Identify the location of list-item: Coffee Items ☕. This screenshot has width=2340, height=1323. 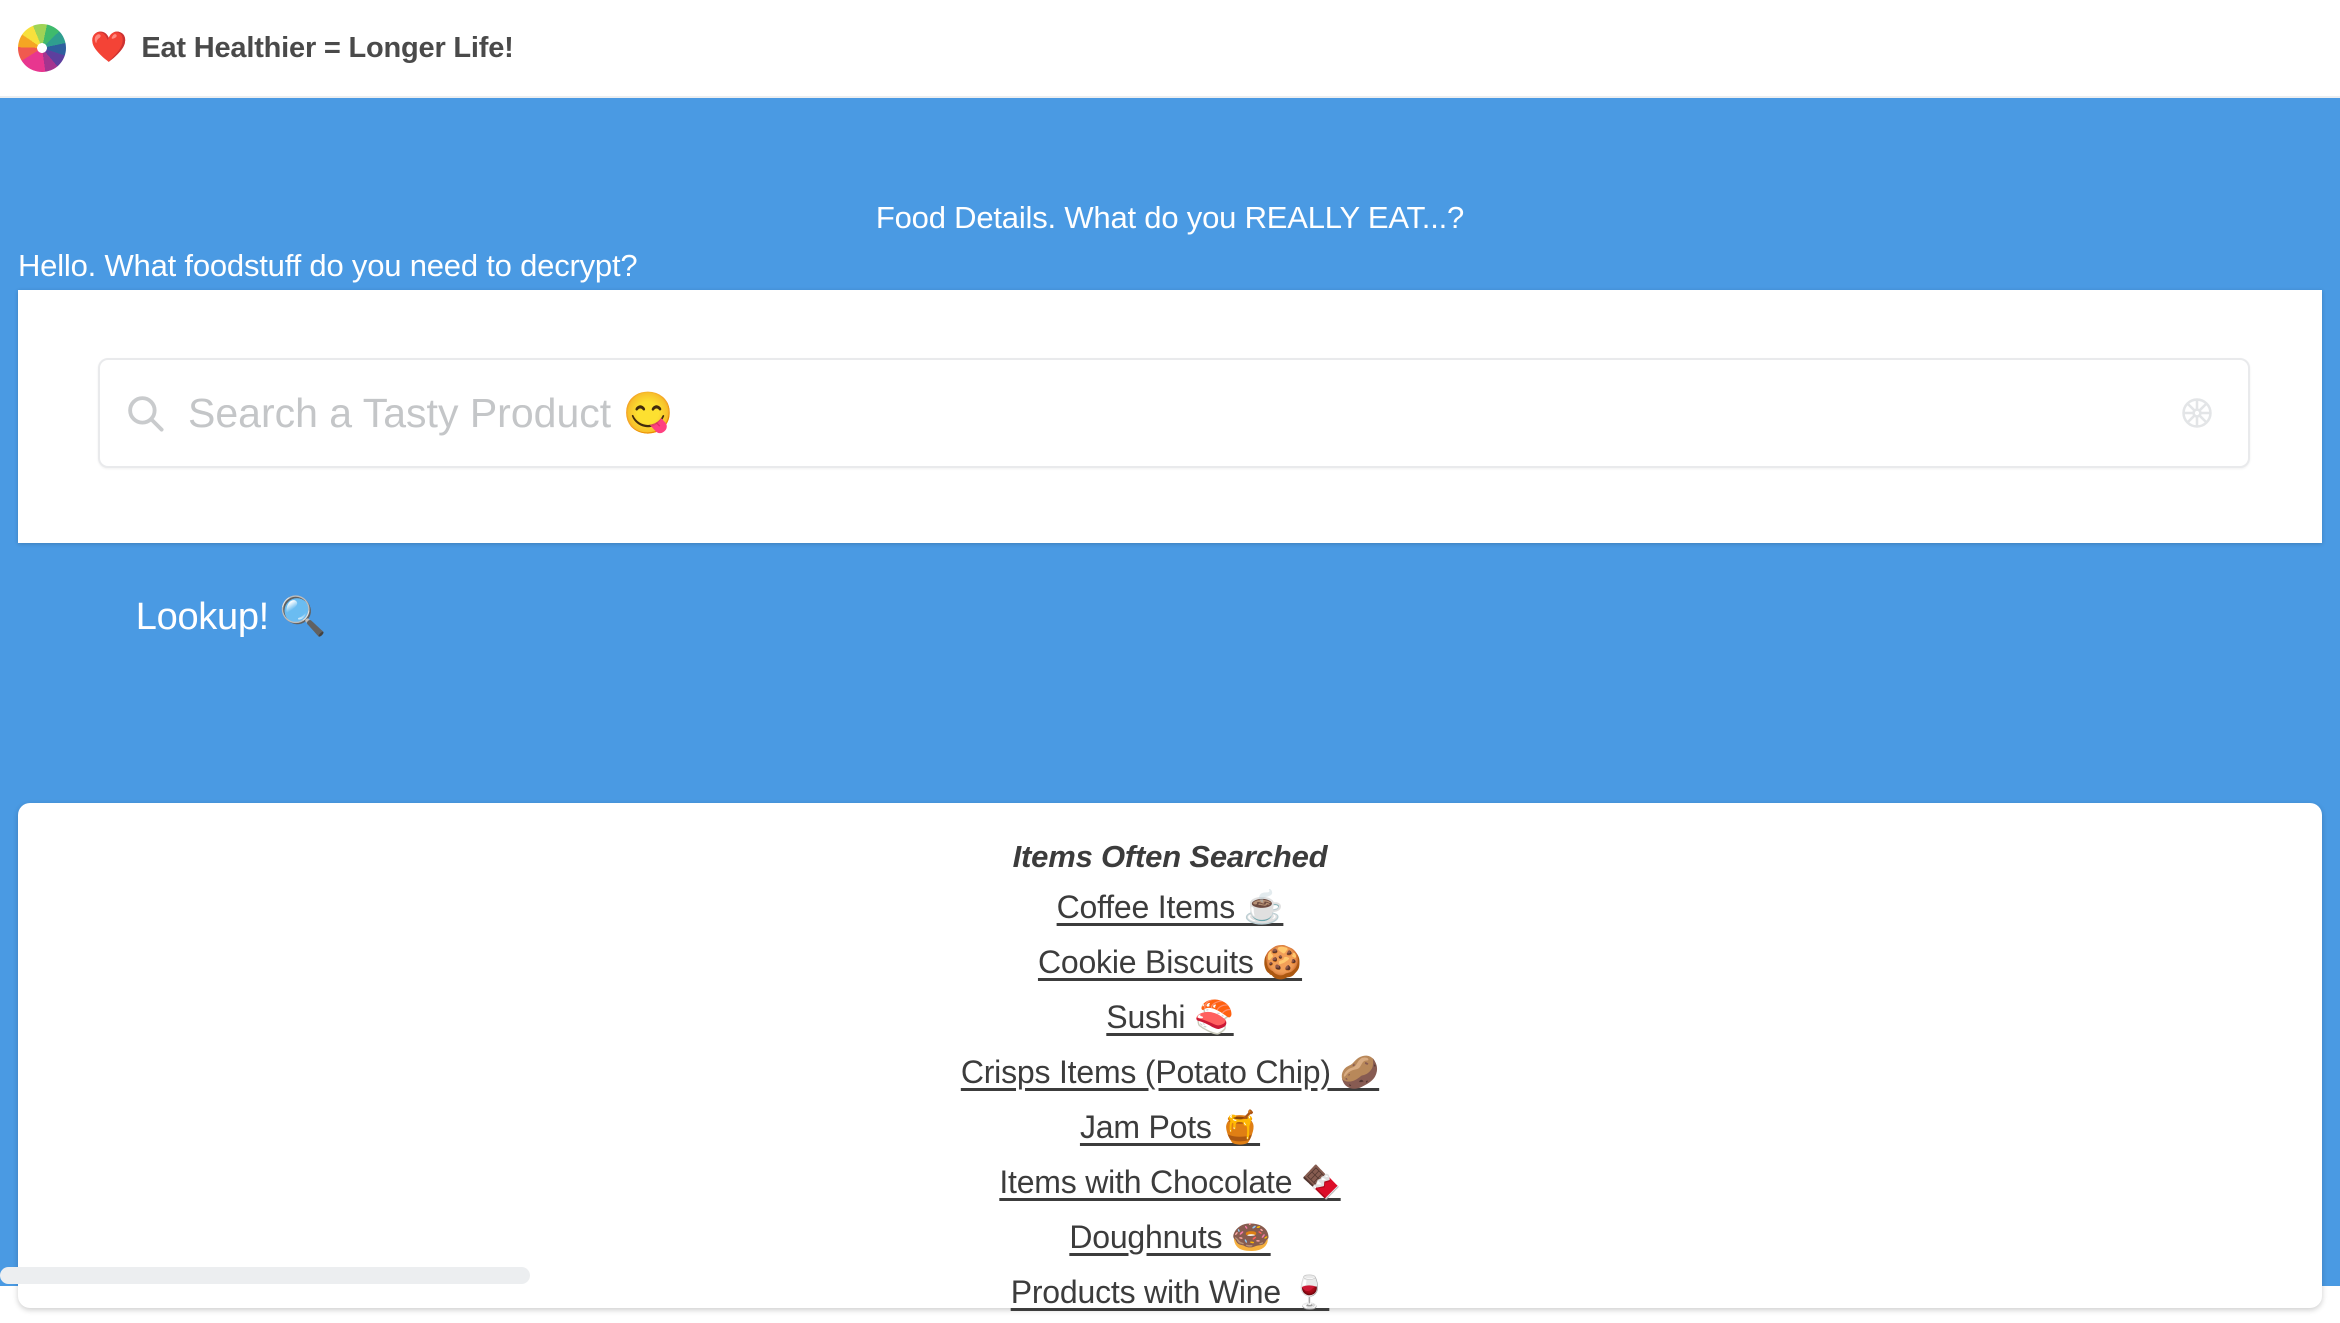
(1170, 910).